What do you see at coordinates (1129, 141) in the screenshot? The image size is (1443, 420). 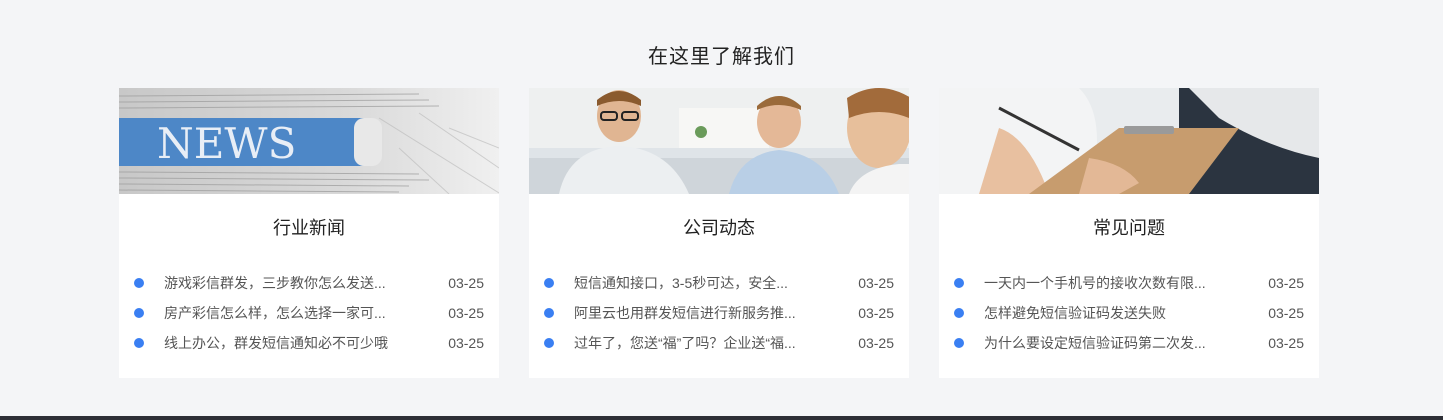 I see `clipboard-writing-image` at bounding box center [1129, 141].